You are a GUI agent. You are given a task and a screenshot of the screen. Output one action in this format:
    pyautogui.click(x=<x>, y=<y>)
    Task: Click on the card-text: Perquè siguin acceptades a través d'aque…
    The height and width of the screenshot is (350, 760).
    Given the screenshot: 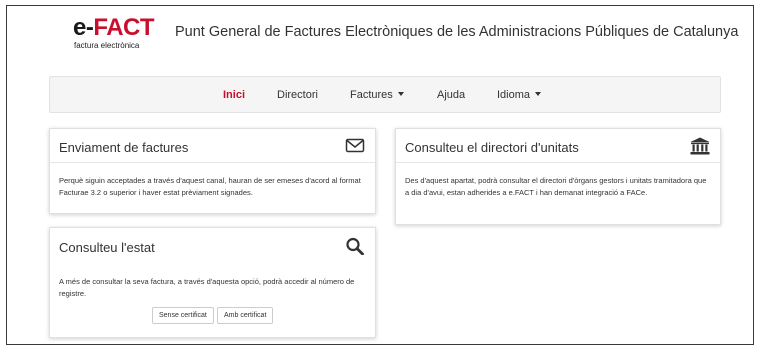 What is the action you would take?
    pyautogui.click(x=210, y=186)
    